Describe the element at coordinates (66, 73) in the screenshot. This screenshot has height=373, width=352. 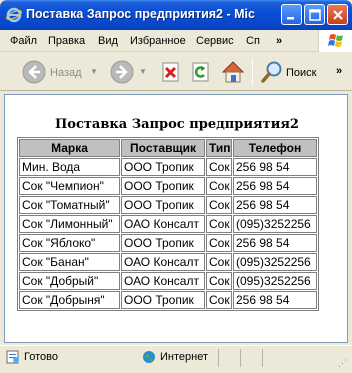
I see `back-label: Назад` at that location.